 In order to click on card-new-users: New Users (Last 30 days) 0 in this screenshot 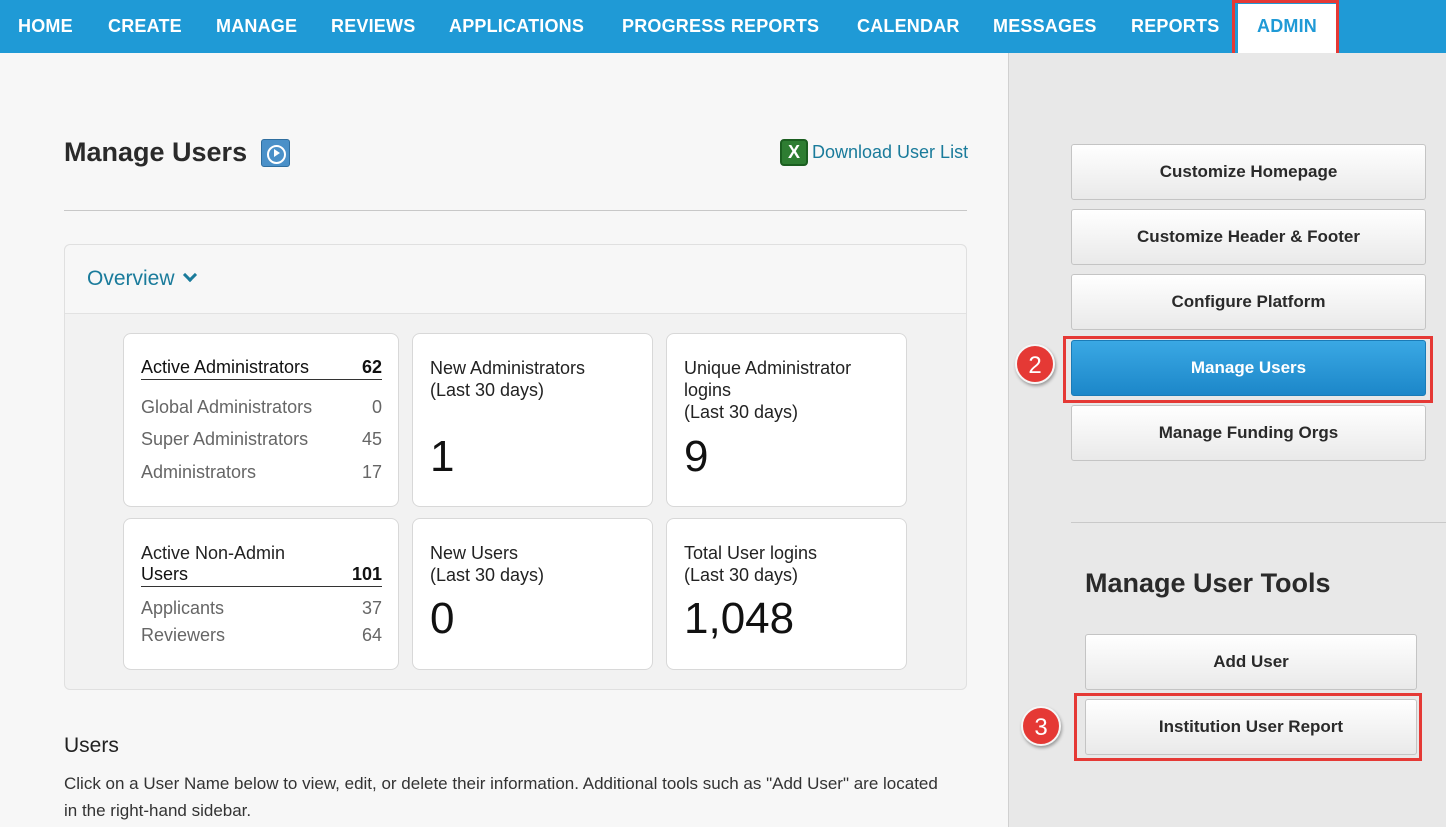, I will do `click(532, 594)`.